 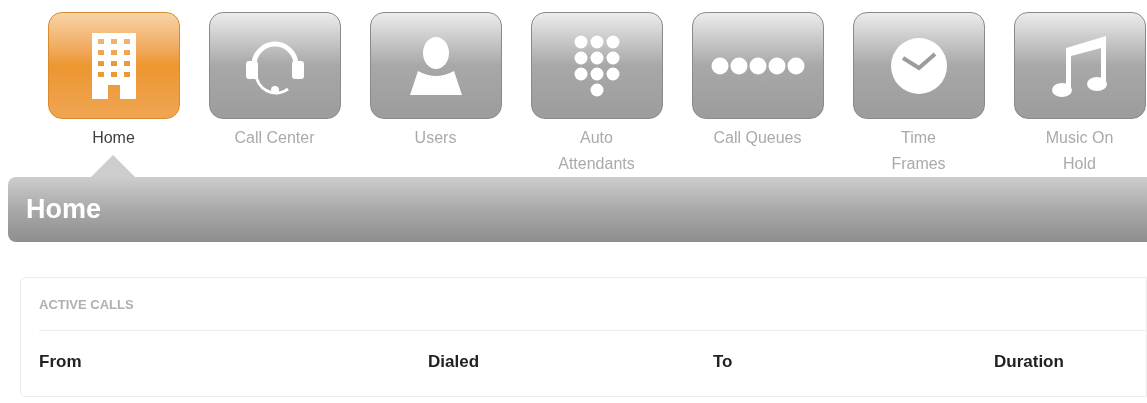 I want to click on column-header: From, so click(x=61, y=362).